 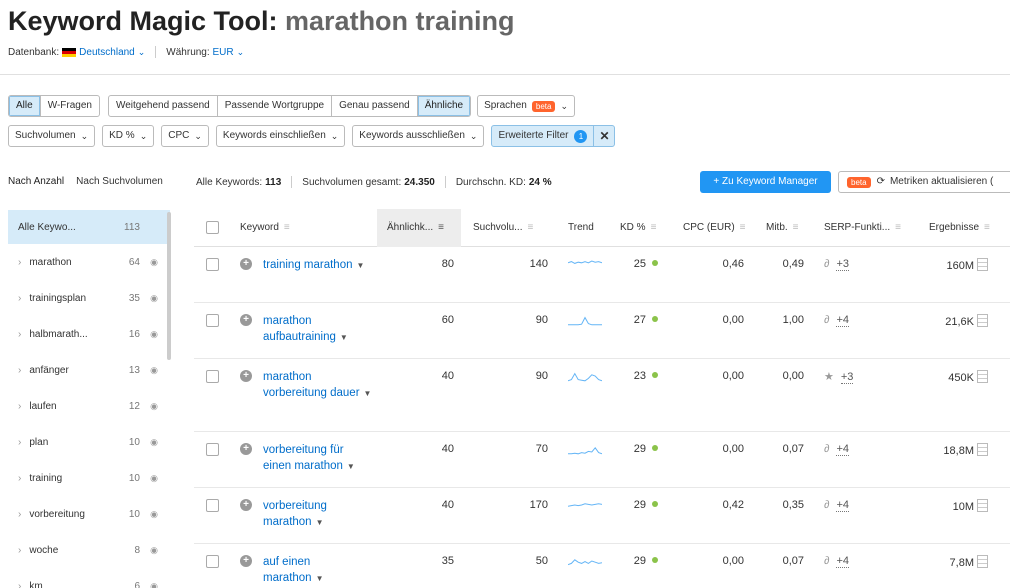 I want to click on sidebar-item-group: › halbmarath... 16 ◉, so click(x=89, y=334).